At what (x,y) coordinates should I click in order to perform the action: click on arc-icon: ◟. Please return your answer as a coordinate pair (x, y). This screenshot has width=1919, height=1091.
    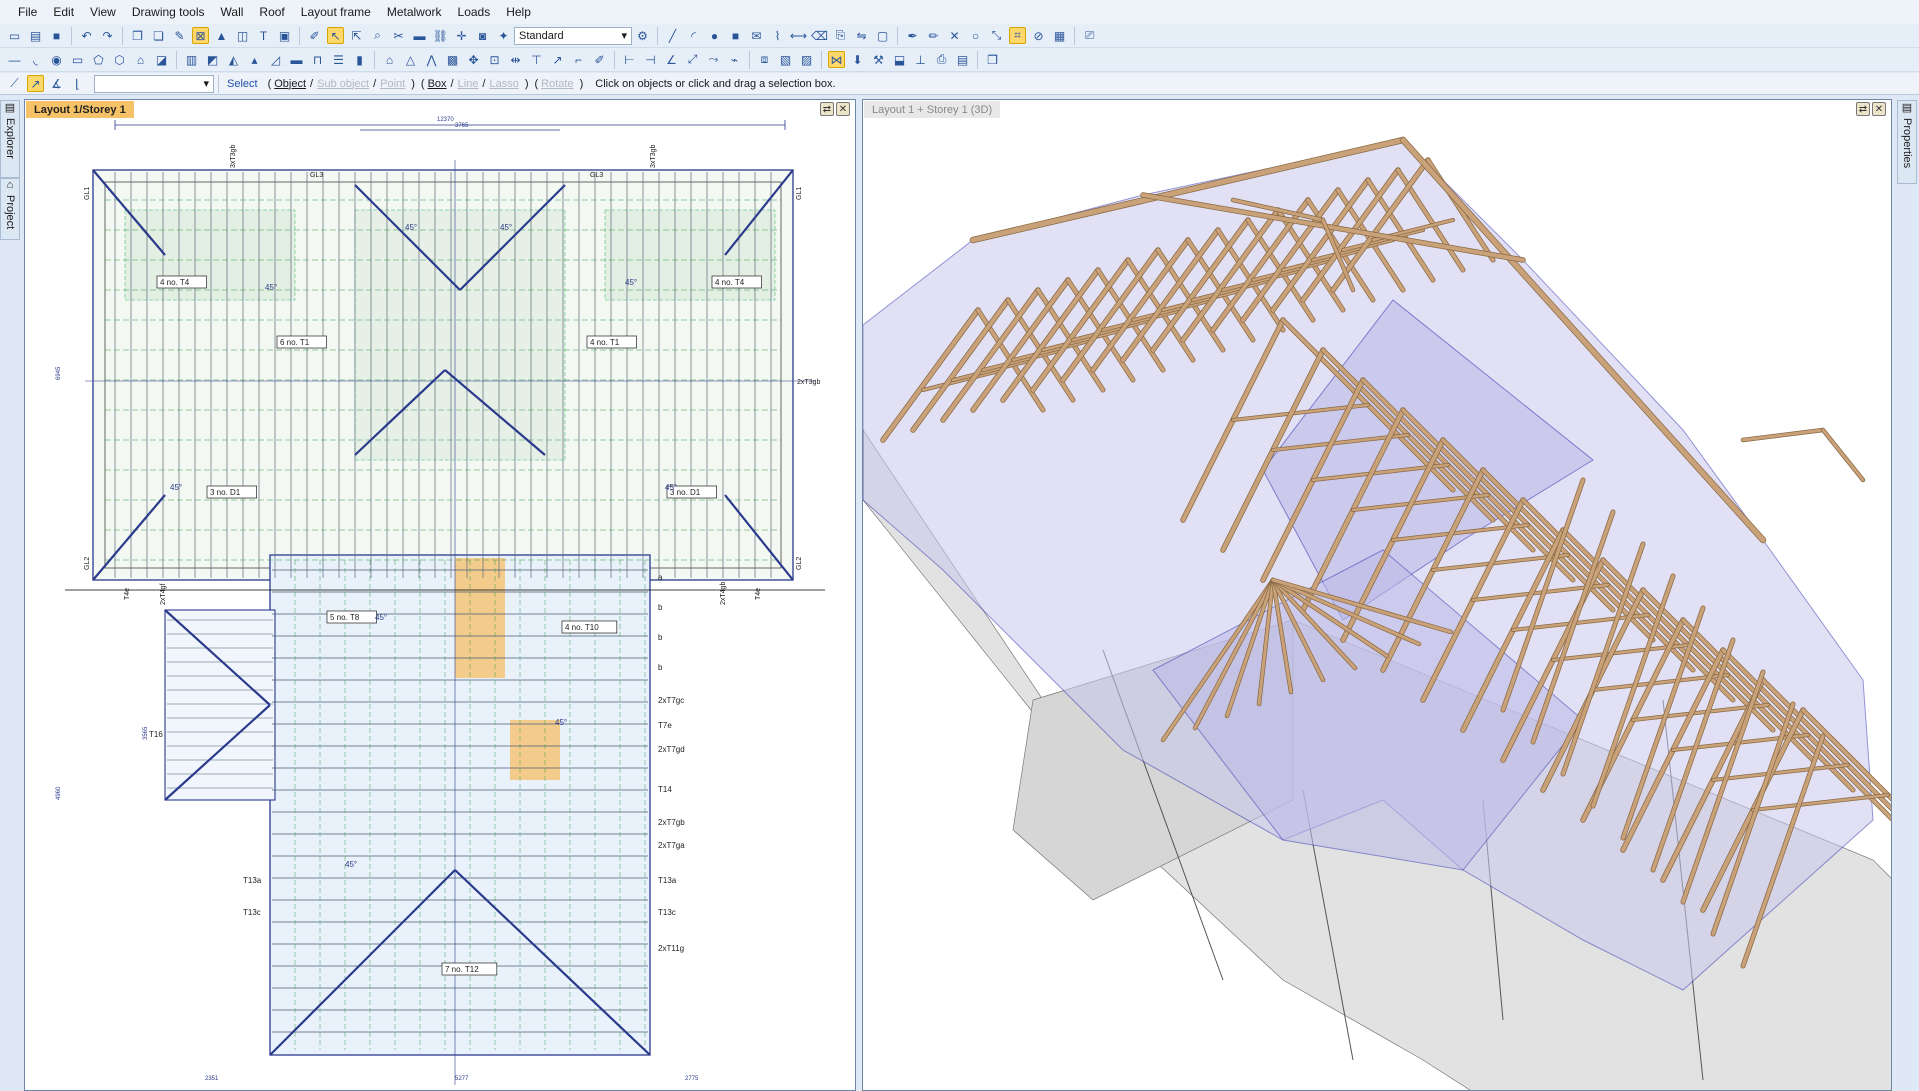
    Looking at the image, I should click on (35, 59).